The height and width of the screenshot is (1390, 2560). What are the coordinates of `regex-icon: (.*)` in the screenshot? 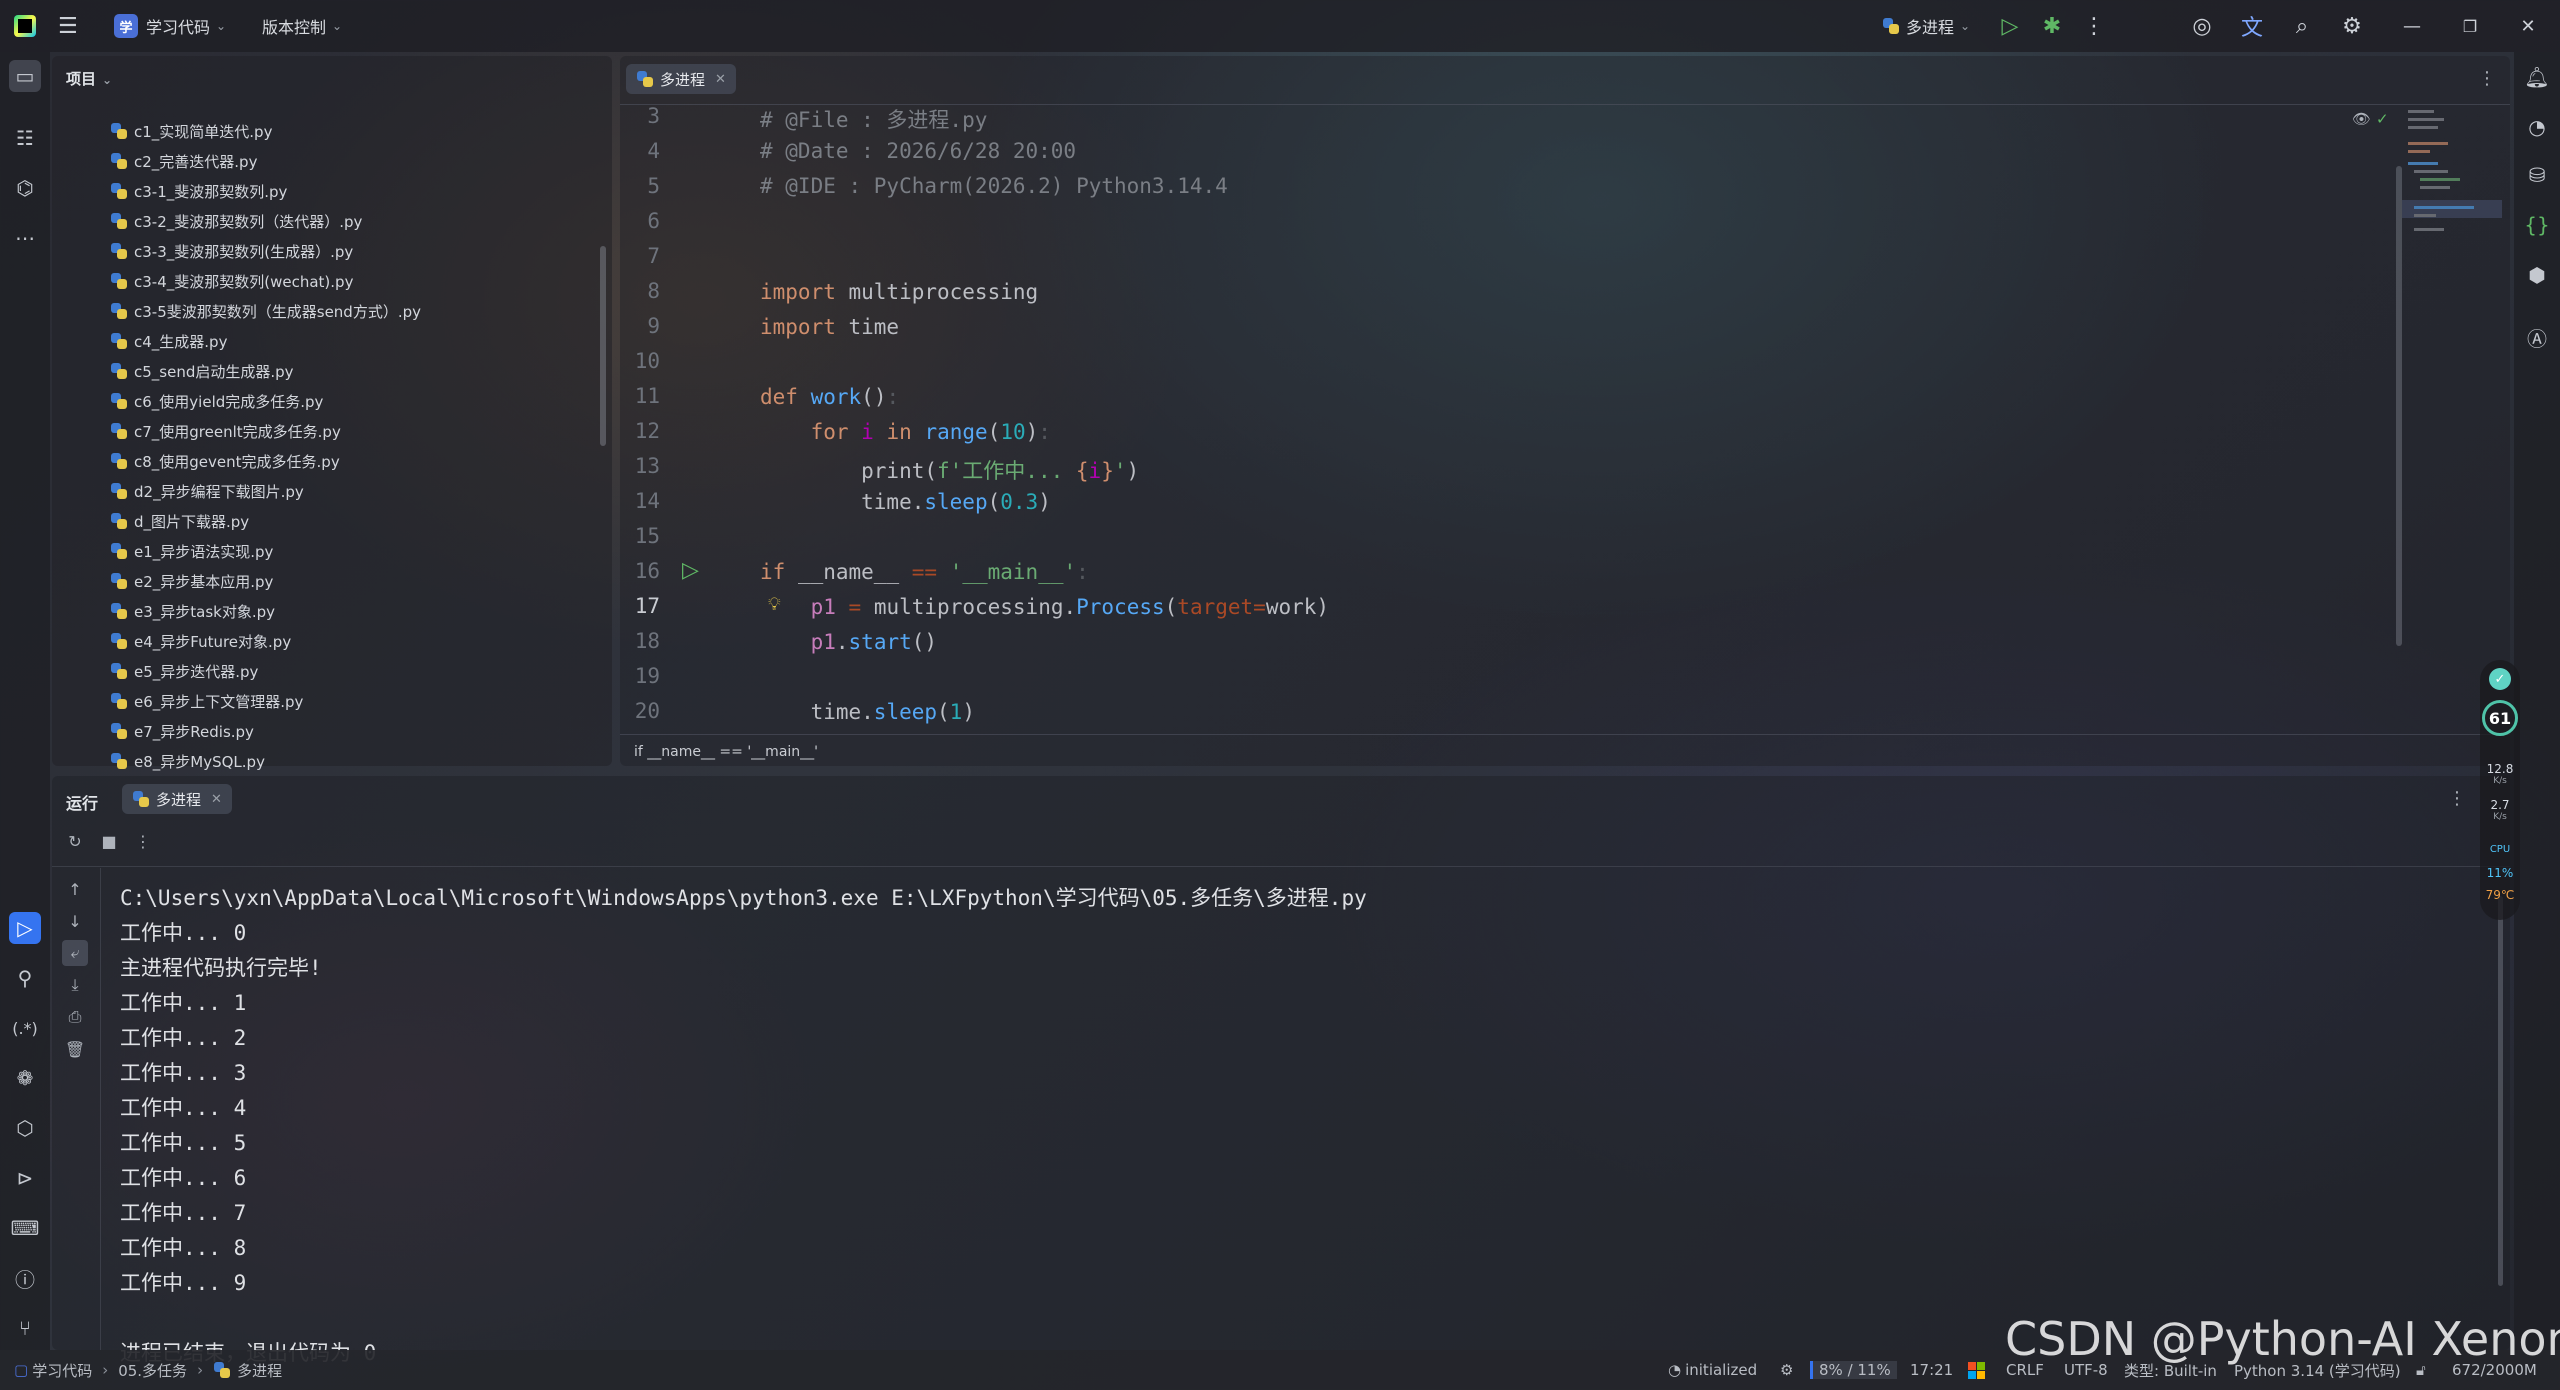 It's located at (25, 1028).